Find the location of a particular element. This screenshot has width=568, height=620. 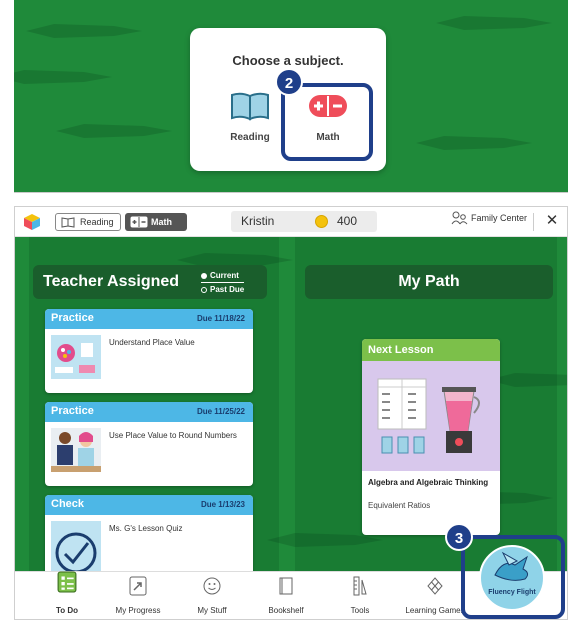

family-center-label: Family Center is located at coordinates (499, 218).